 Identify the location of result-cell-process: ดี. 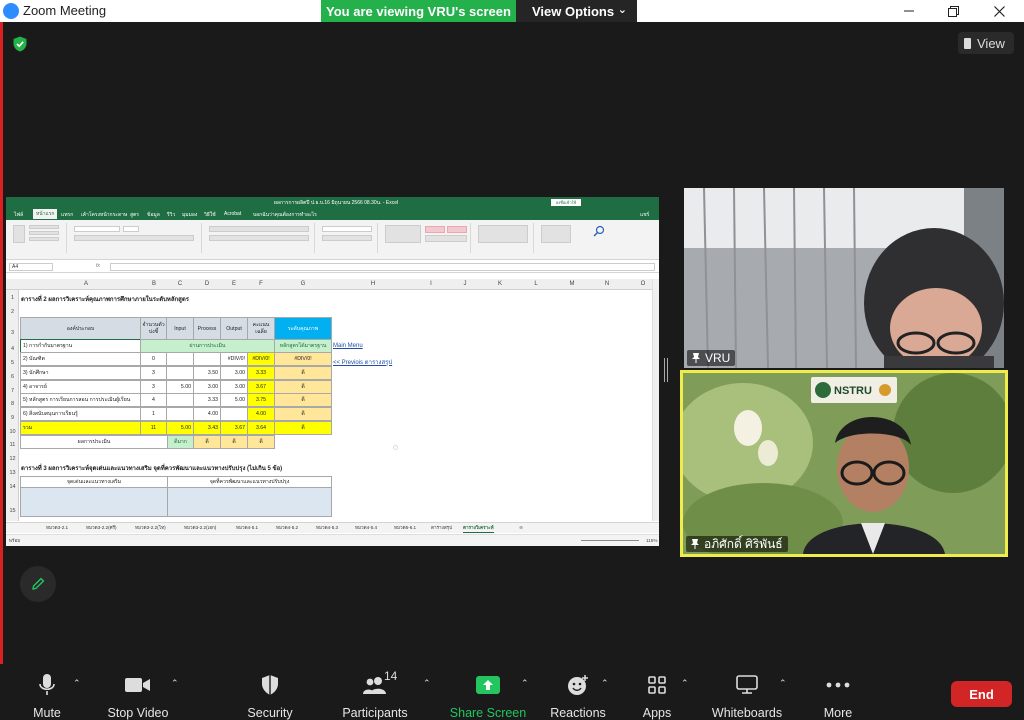
(207, 442).